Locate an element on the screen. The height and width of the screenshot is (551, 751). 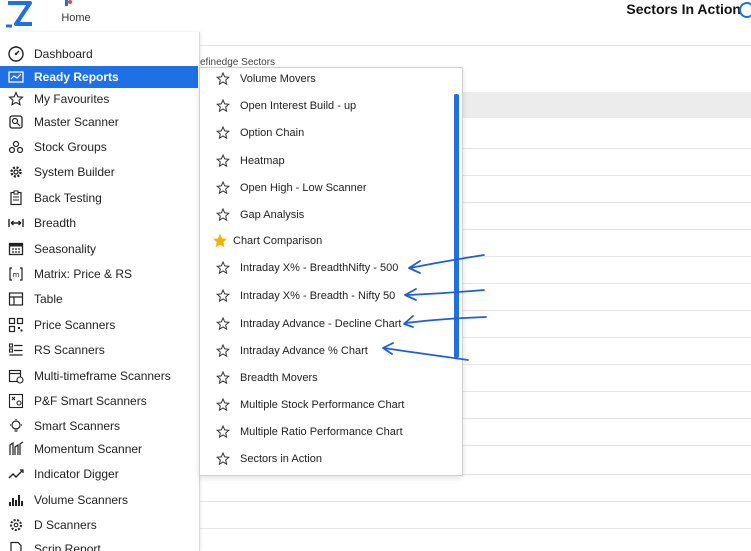
star-filled-icon is located at coordinates (220, 241).